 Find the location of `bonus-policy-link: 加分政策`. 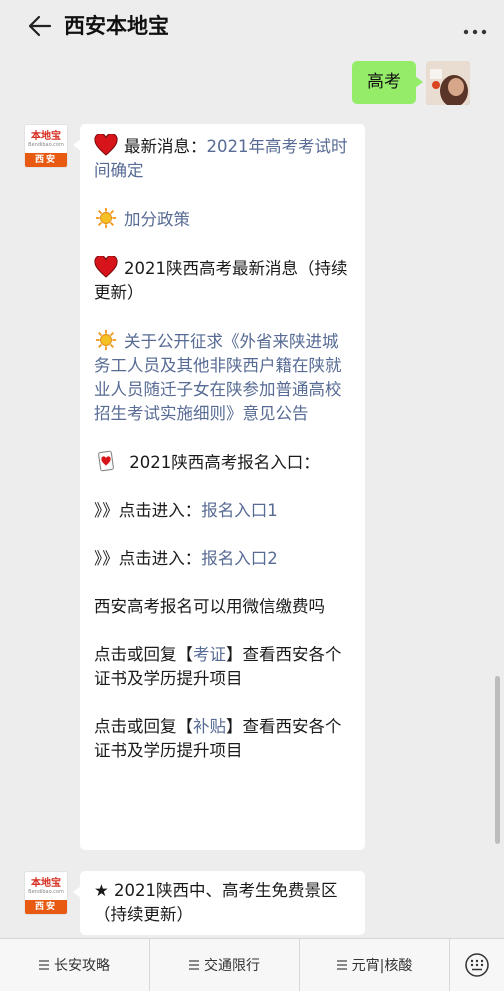

bonus-policy-link: 加分政策 is located at coordinates (157, 219).